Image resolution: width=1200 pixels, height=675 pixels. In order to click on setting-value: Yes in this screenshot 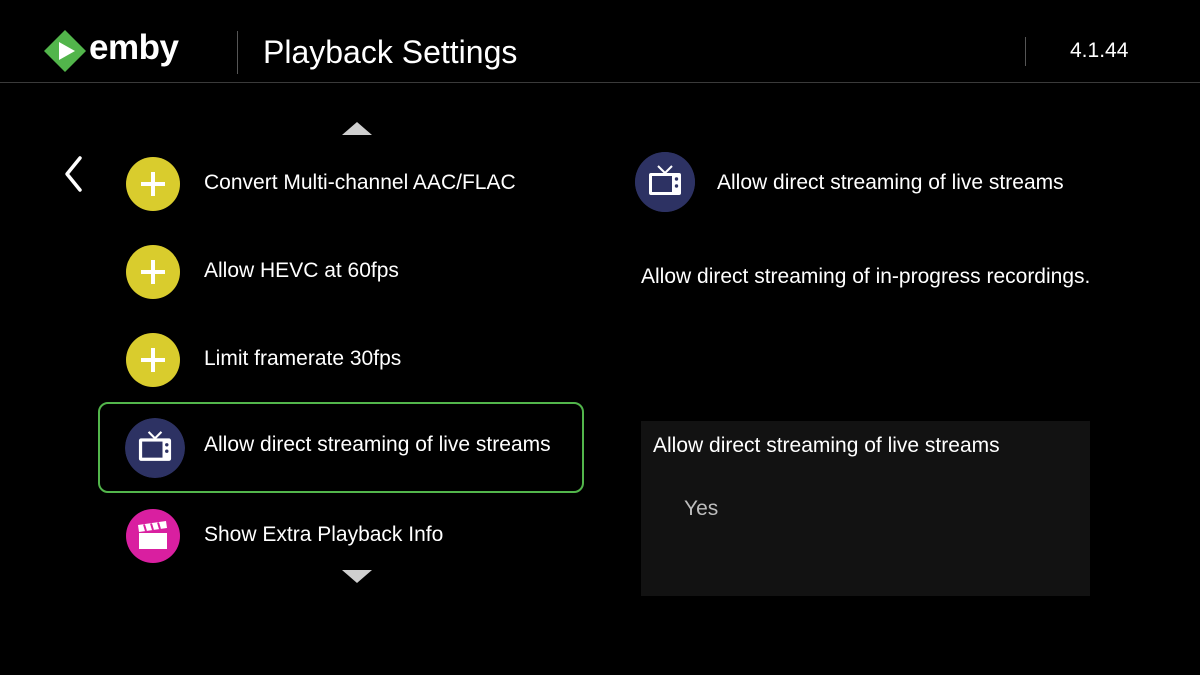, I will do `click(701, 509)`.